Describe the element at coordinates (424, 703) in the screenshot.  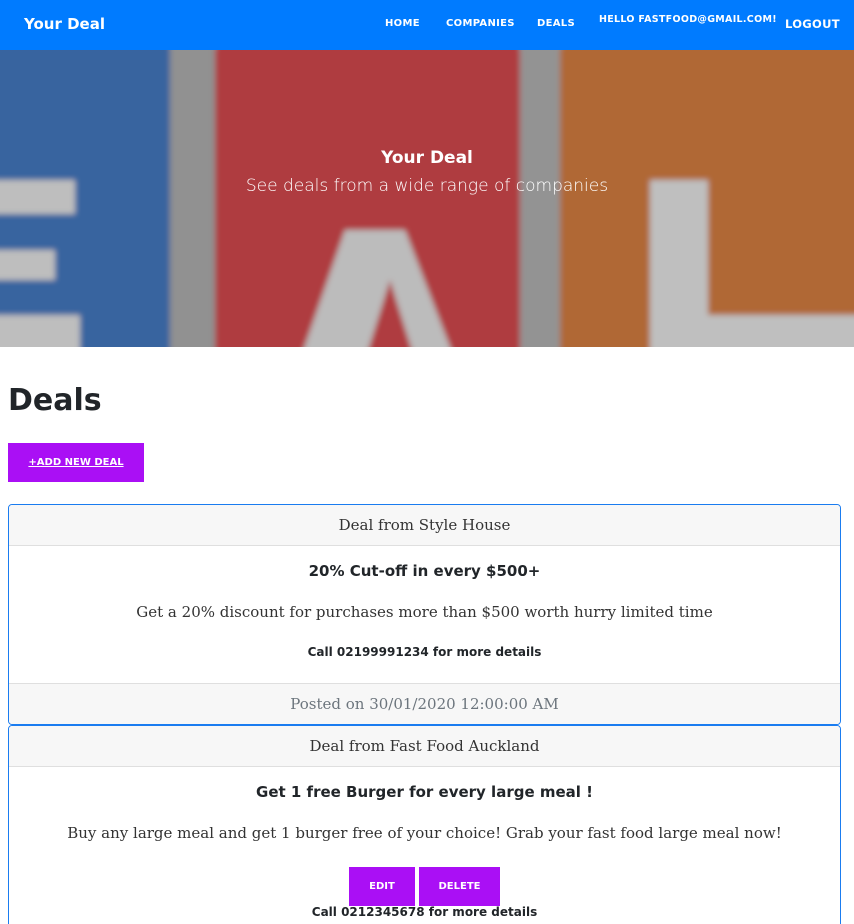
I see `deal-posted-date: Posted on 30/01/2020 12:00:00 AM` at that location.